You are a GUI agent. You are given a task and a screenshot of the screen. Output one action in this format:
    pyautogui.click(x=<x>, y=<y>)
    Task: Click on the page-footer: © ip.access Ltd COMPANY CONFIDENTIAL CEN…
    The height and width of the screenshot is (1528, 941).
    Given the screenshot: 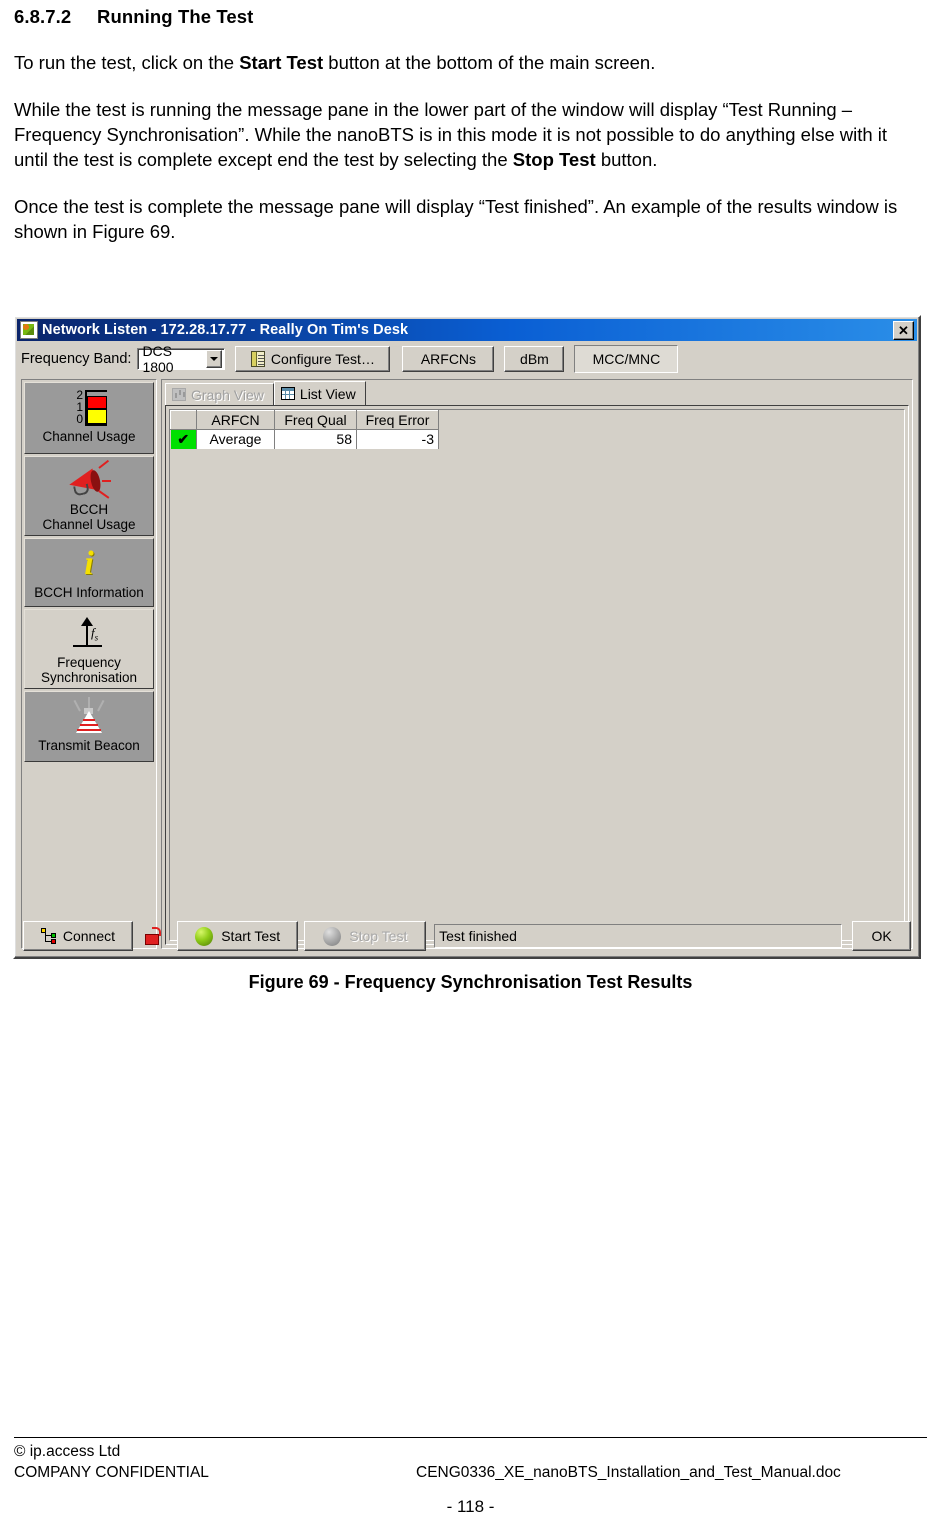 What is the action you would take?
    pyautogui.click(x=470, y=1462)
    